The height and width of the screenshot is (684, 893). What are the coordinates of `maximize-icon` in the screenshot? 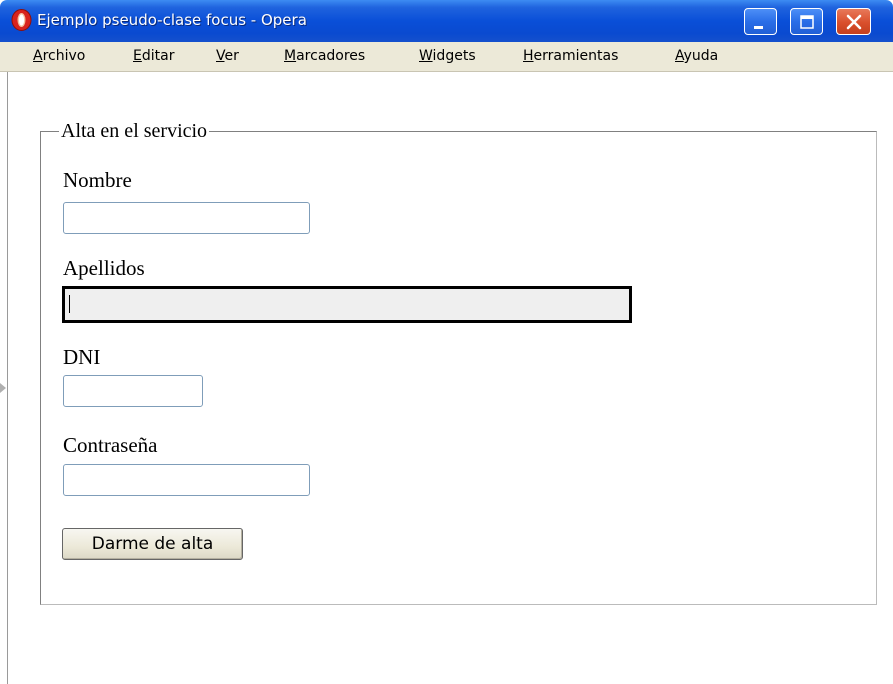 It's located at (807, 22).